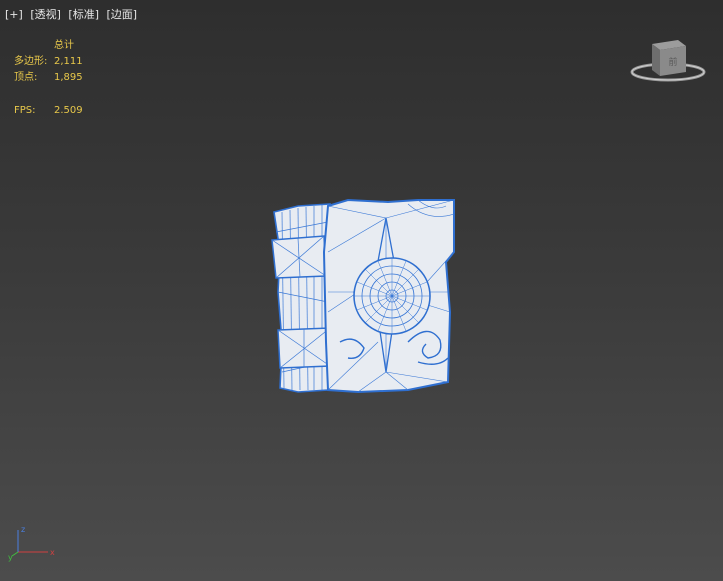 The image size is (723, 581). Describe the element at coordinates (392, 296) in the screenshot. I see `cover-orb-emblem` at that location.